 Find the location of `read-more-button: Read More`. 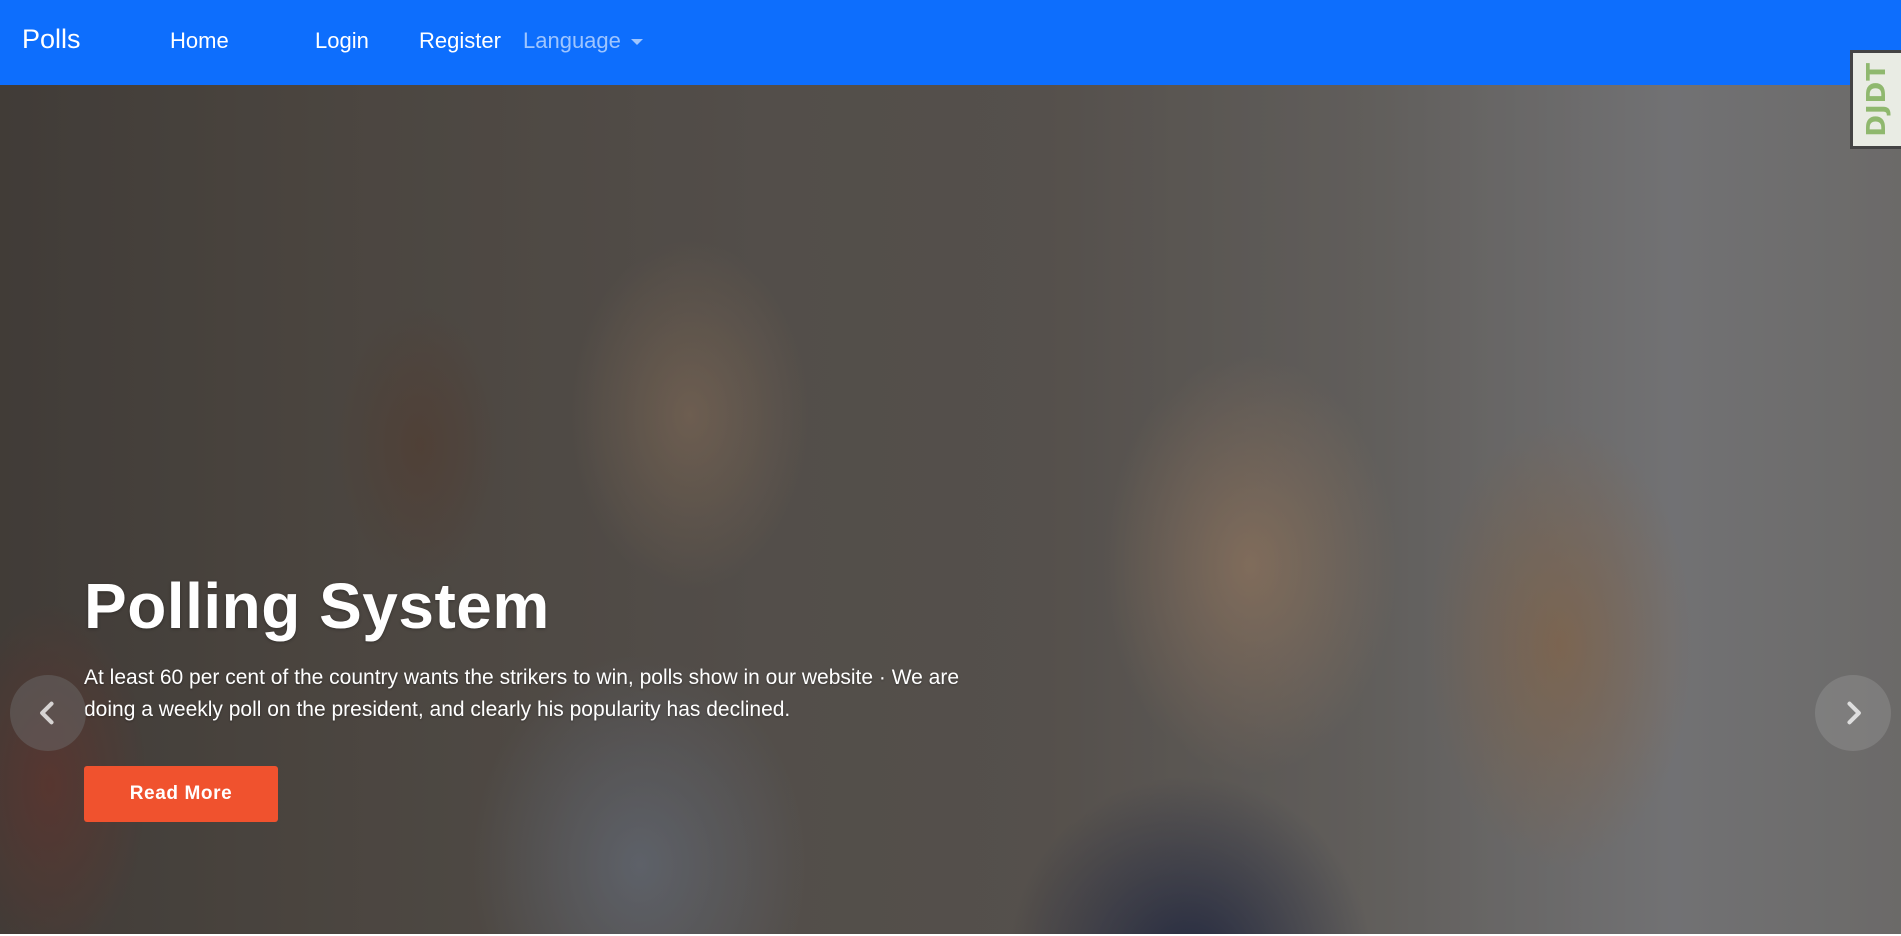

read-more-button: Read More is located at coordinates (181, 794).